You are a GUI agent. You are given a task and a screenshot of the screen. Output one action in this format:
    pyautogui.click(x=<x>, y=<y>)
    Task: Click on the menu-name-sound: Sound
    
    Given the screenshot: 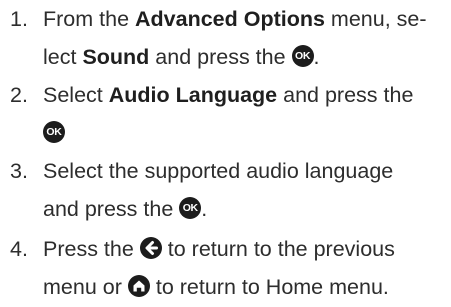 What is the action you would take?
    pyautogui.click(x=116, y=57)
    